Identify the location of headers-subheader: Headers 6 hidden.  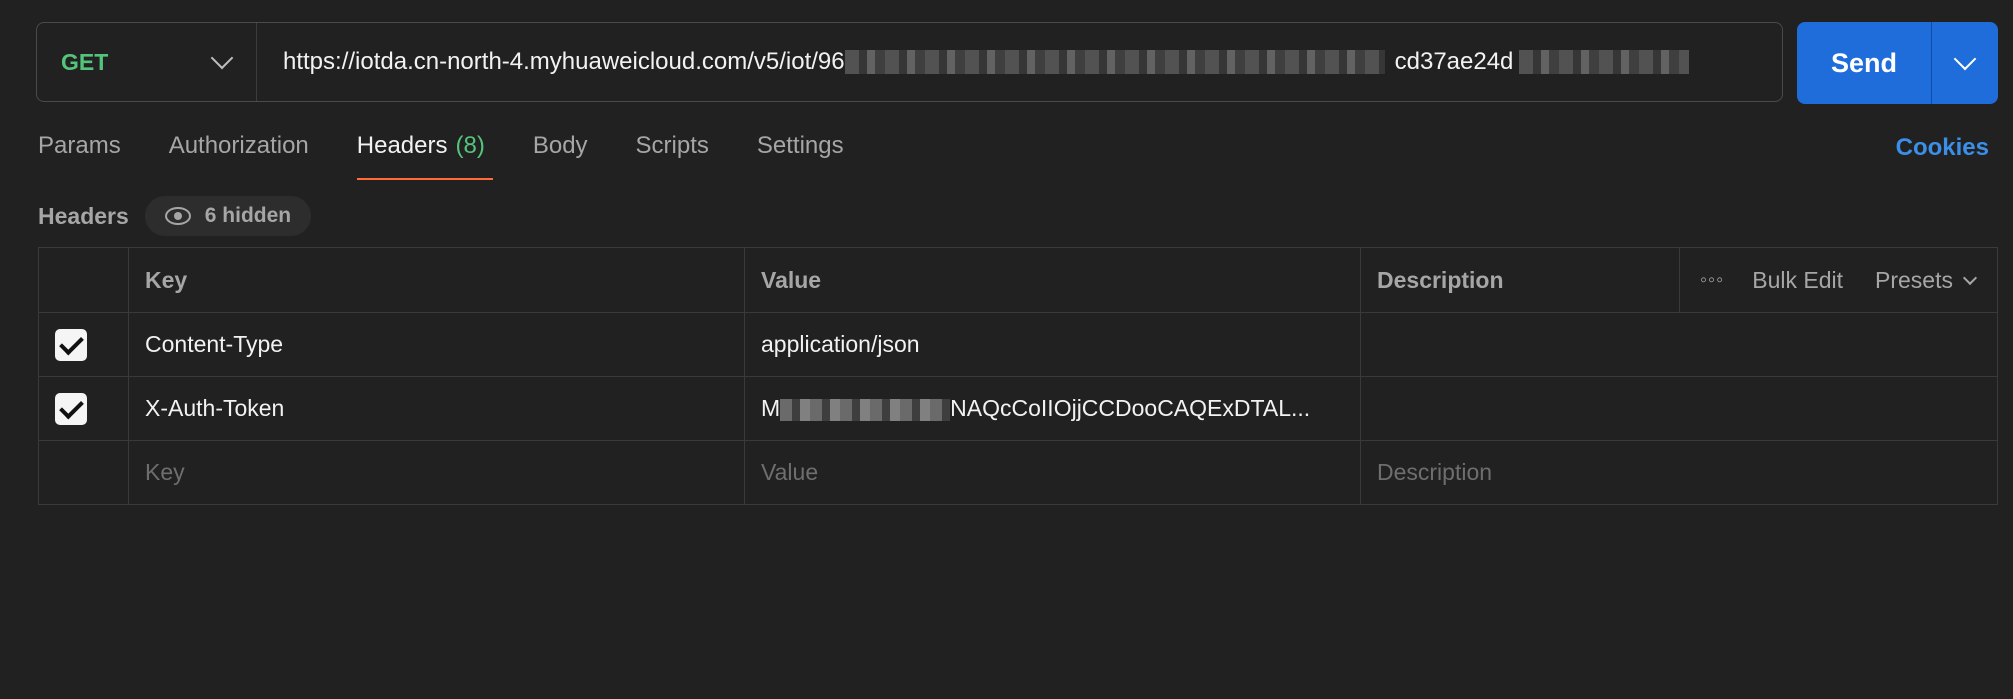
(175, 216).